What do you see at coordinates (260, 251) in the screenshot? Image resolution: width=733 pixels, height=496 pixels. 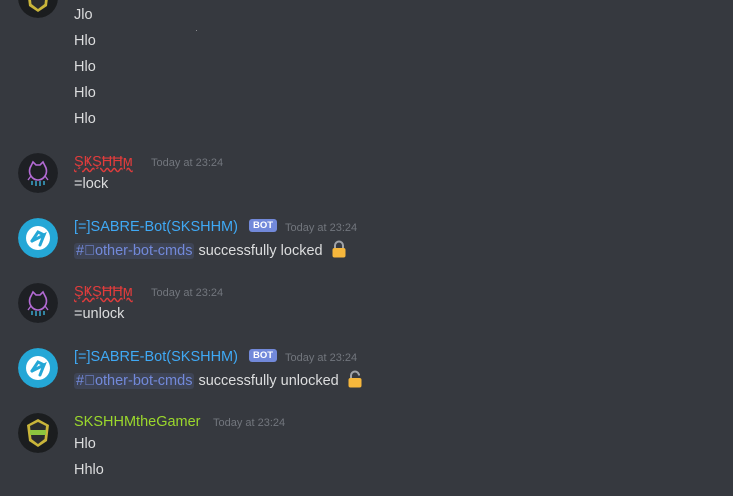 I see `message-body: successfully locked` at bounding box center [260, 251].